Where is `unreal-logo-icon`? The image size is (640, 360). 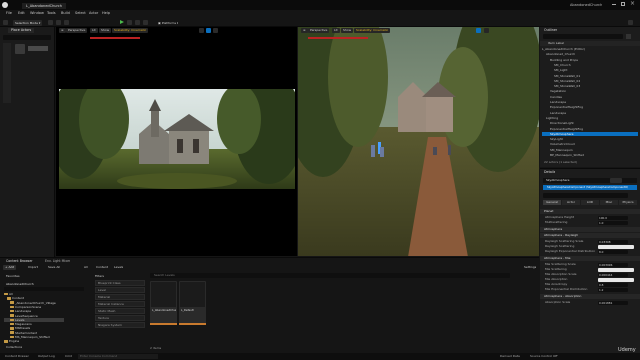
unreal-logo-icon is located at coordinates (5, 5).